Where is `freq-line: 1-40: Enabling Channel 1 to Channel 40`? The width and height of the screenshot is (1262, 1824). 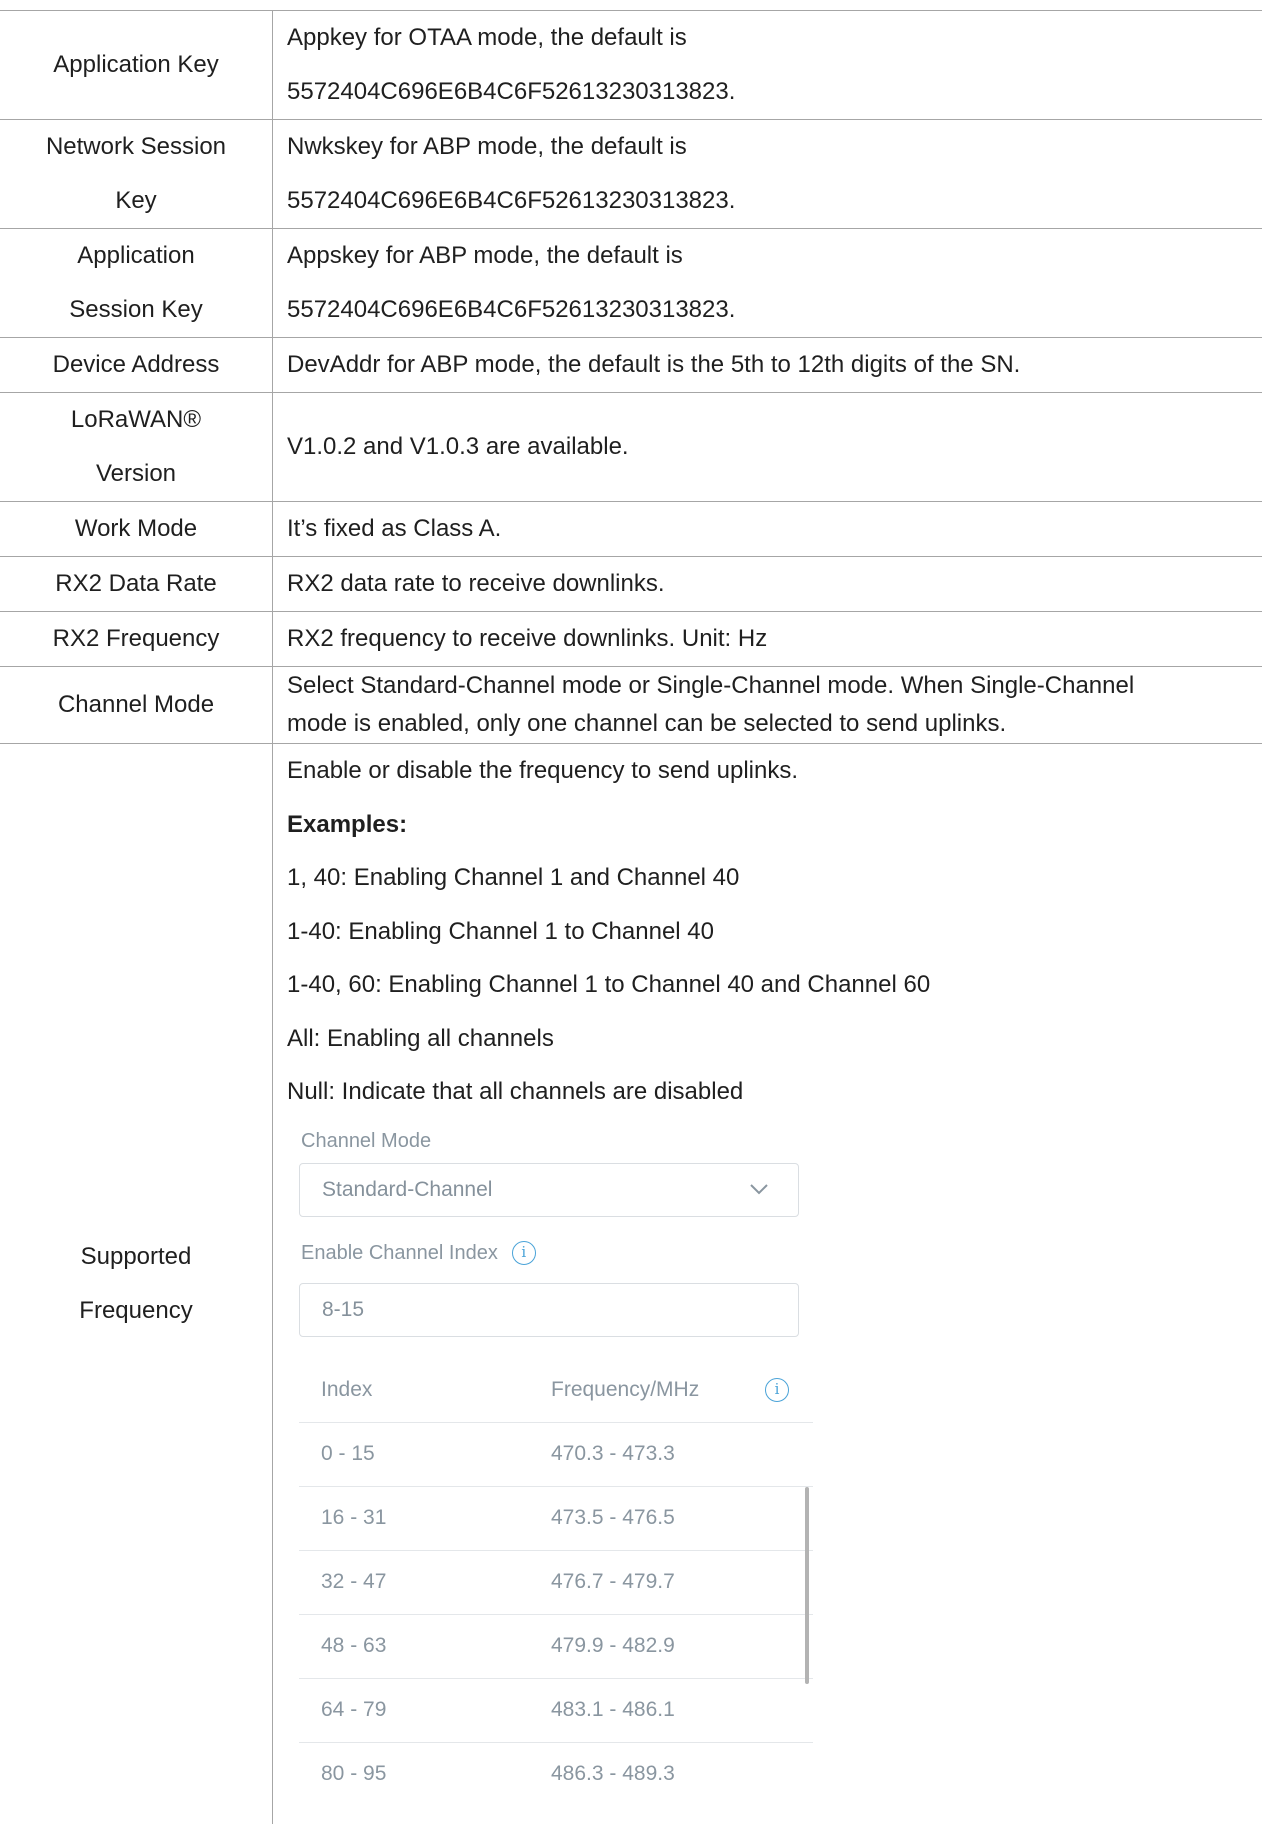 freq-line: 1-40: Enabling Channel 1 to Channel 40 is located at coordinates (774, 932).